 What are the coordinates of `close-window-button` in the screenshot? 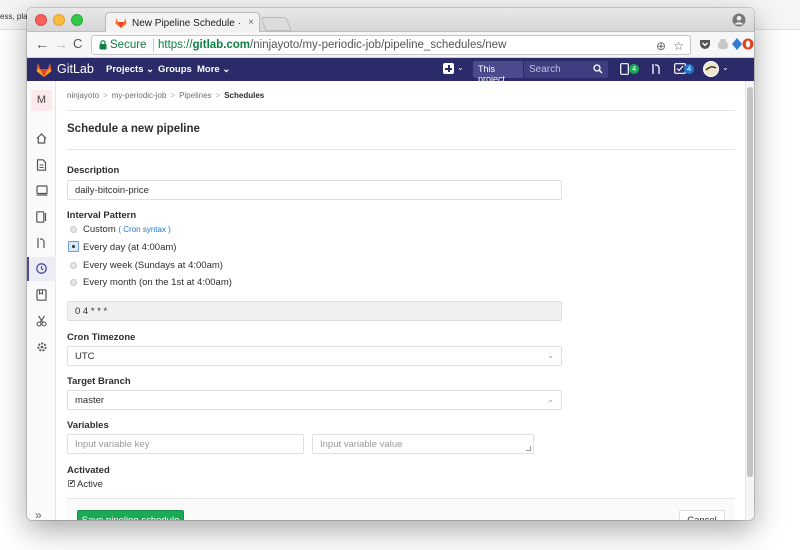 It's located at (41, 20).